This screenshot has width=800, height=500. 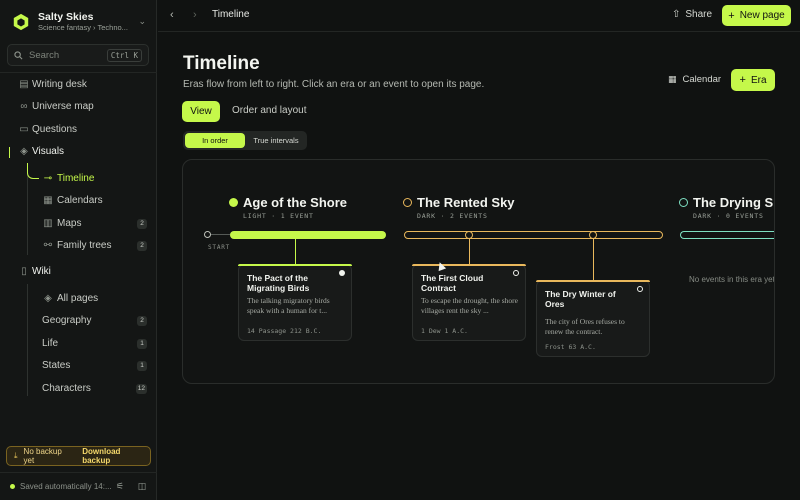 I want to click on mode-true-intervals: True intervals, so click(x=276, y=140).